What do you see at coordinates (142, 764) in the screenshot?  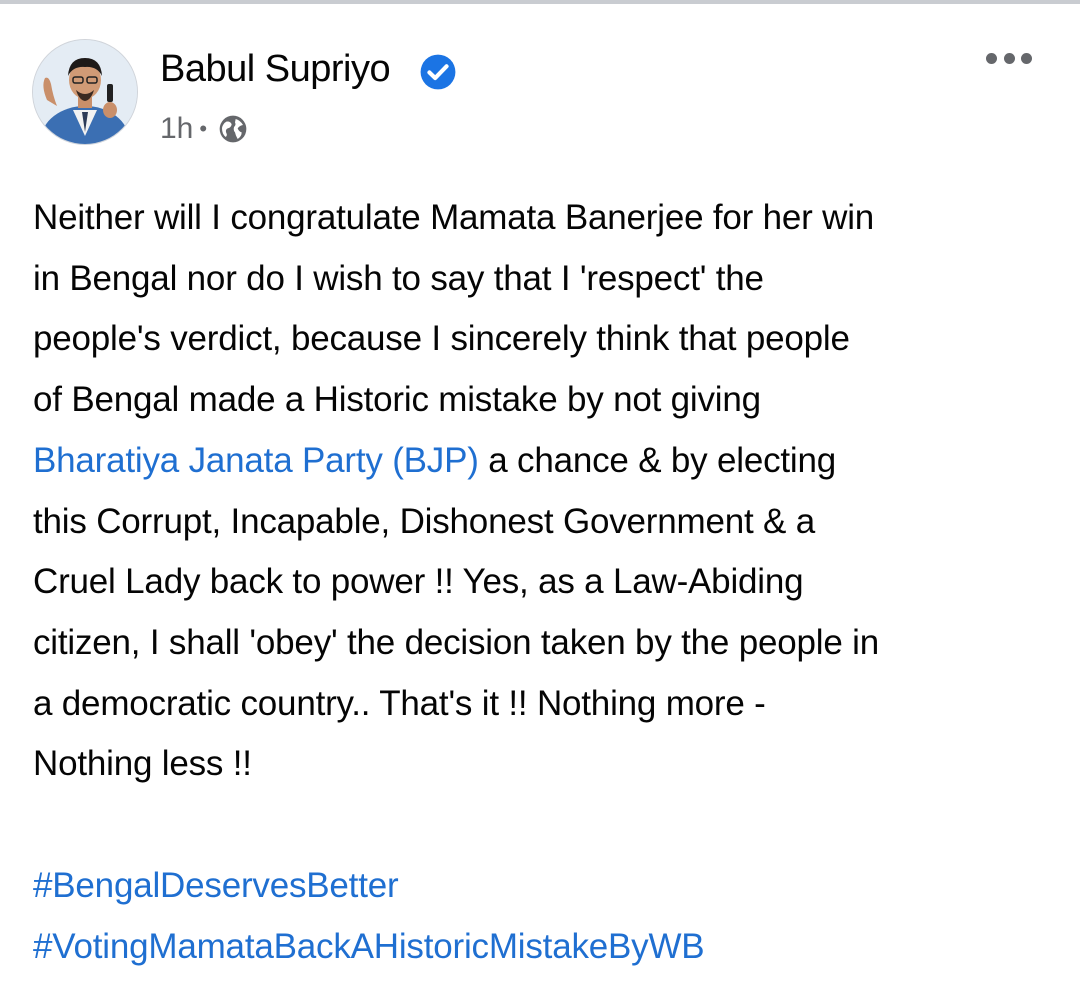 I see `post-text-line: Nothing less !!` at bounding box center [142, 764].